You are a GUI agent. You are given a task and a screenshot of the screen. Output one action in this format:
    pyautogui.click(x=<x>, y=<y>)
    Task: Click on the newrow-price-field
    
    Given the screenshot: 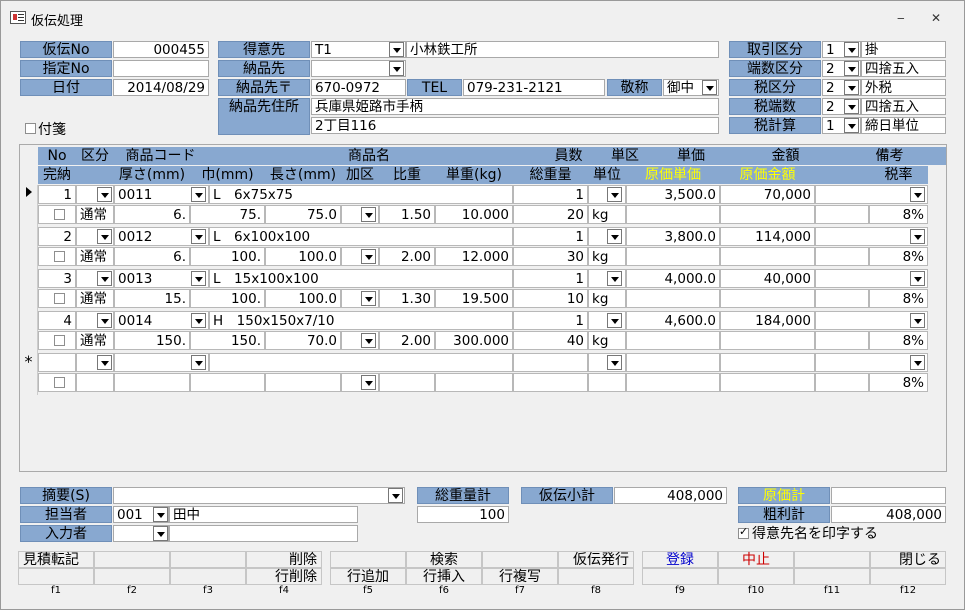 What is the action you would take?
    pyautogui.click(x=673, y=362)
    